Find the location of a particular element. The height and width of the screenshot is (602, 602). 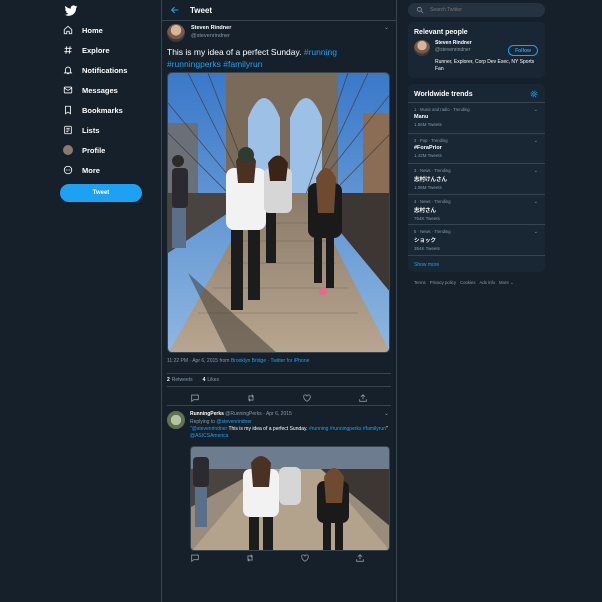

tweet-timestamp: 11:22 PM · Apr 6, 2015 from is located at coordinates (199, 361).